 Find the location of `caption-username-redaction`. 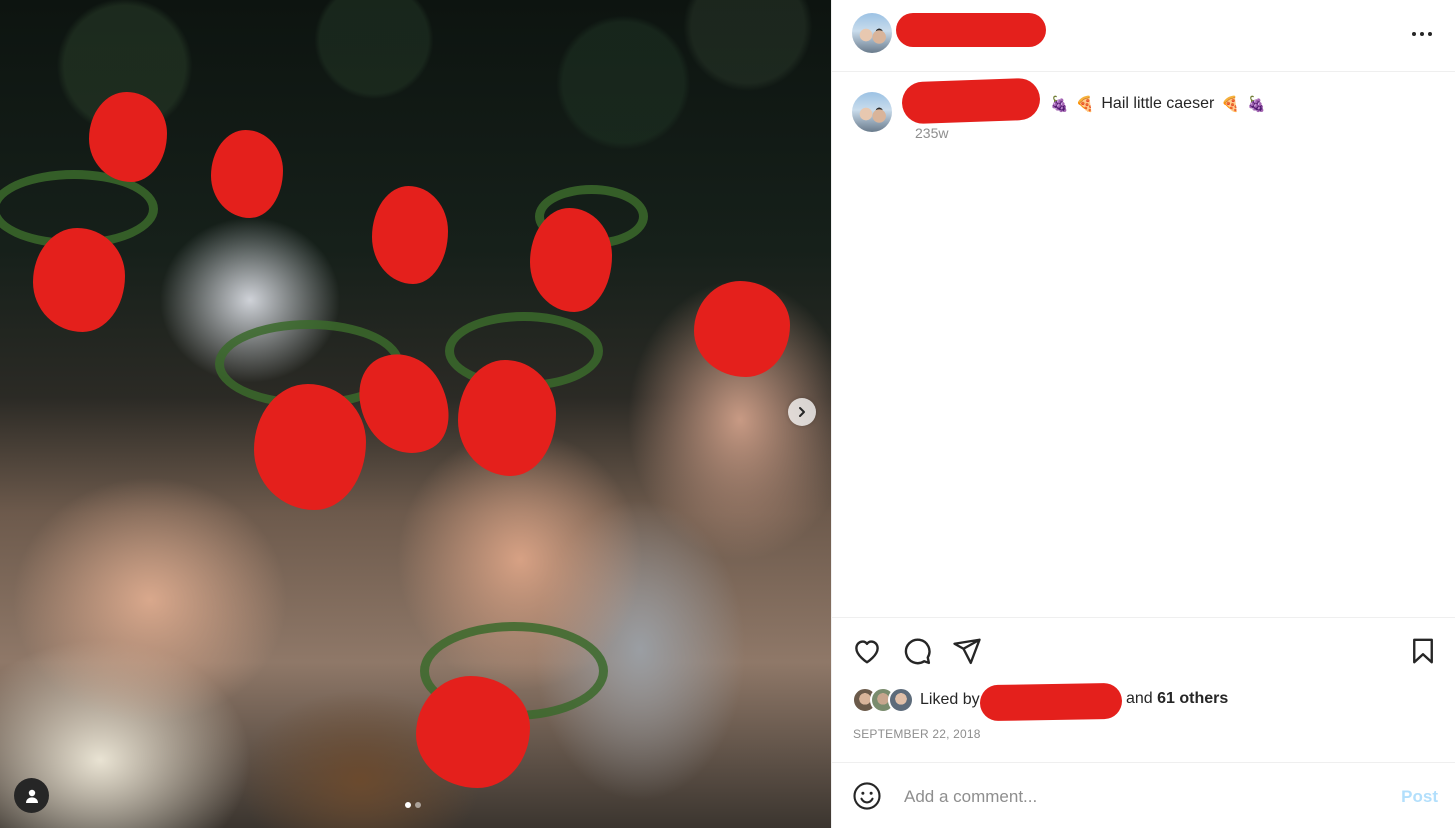

caption-username-redaction is located at coordinates (971, 101).